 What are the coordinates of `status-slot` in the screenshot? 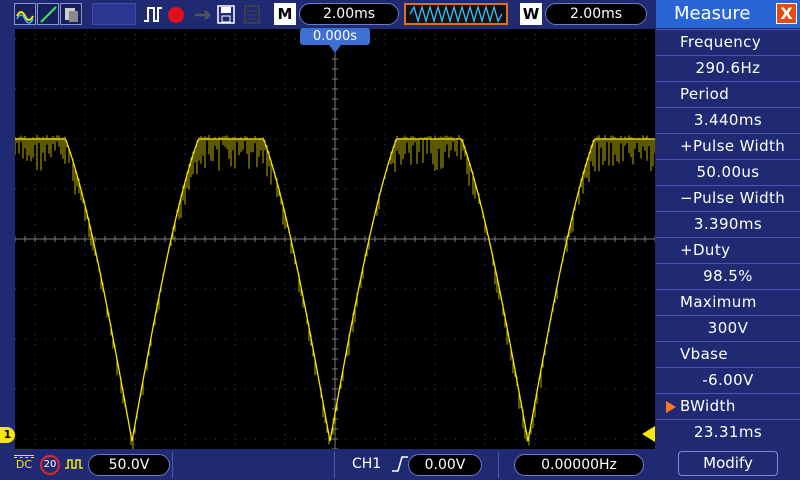 It's located at (114, 14).